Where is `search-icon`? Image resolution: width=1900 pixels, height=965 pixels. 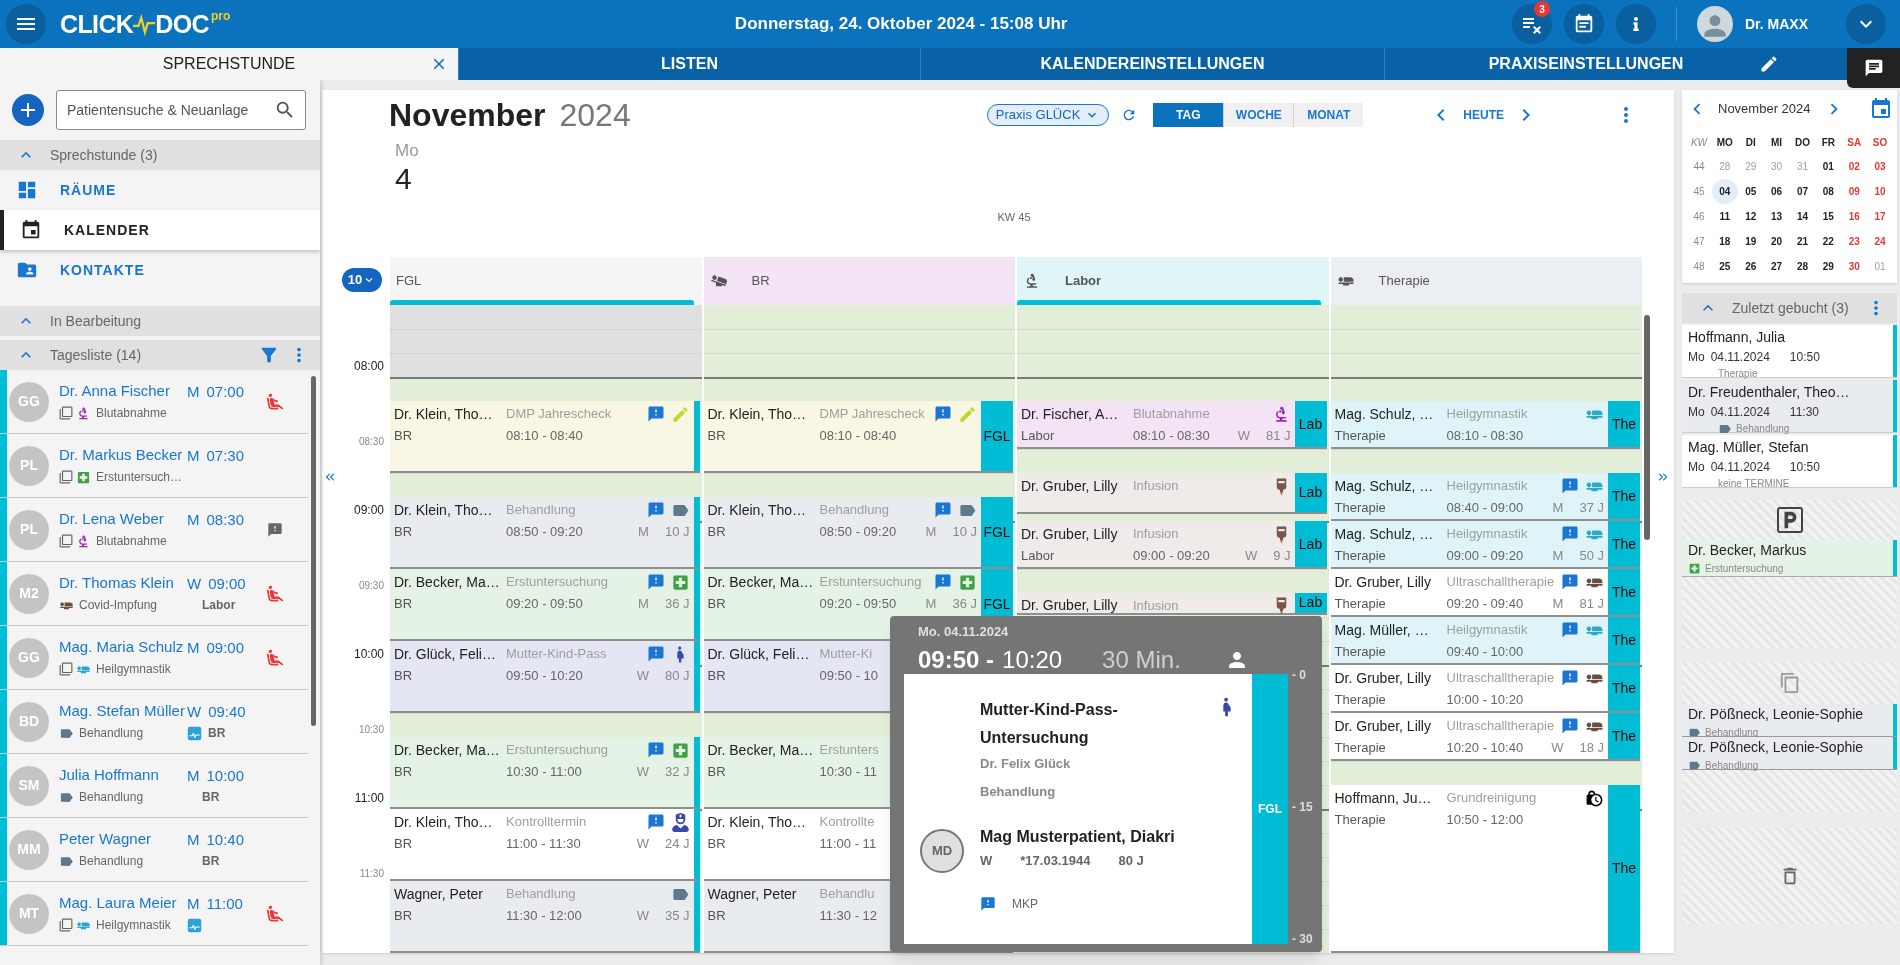 search-icon is located at coordinates (285, 110).